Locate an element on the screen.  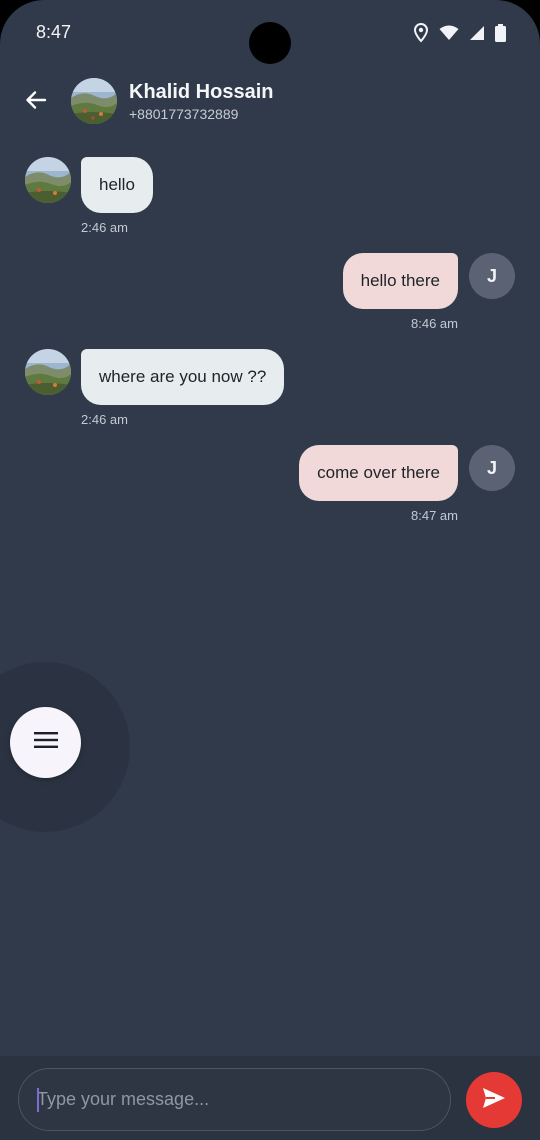
status-bar: 8:47 is located at coordinates (270, 32).